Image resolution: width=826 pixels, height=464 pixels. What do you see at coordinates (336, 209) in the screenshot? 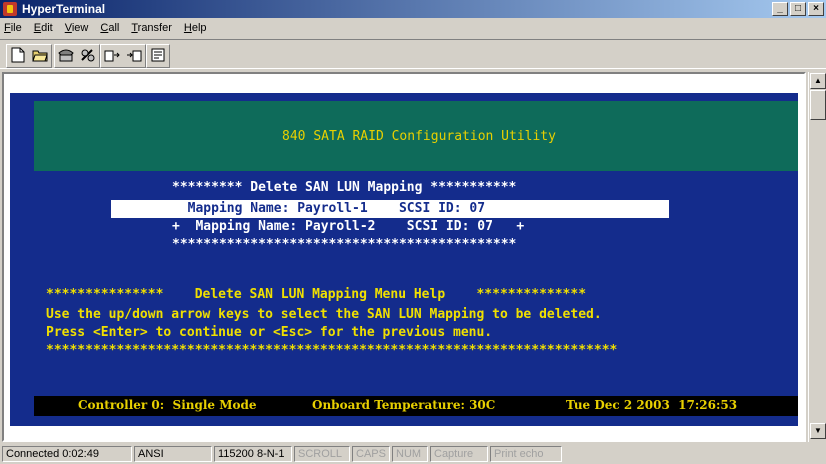
I see `mapping-item-payroll-1: Mapping Name: Payroll-1 SCSI ID: 07` at bounding box center [336, 209].